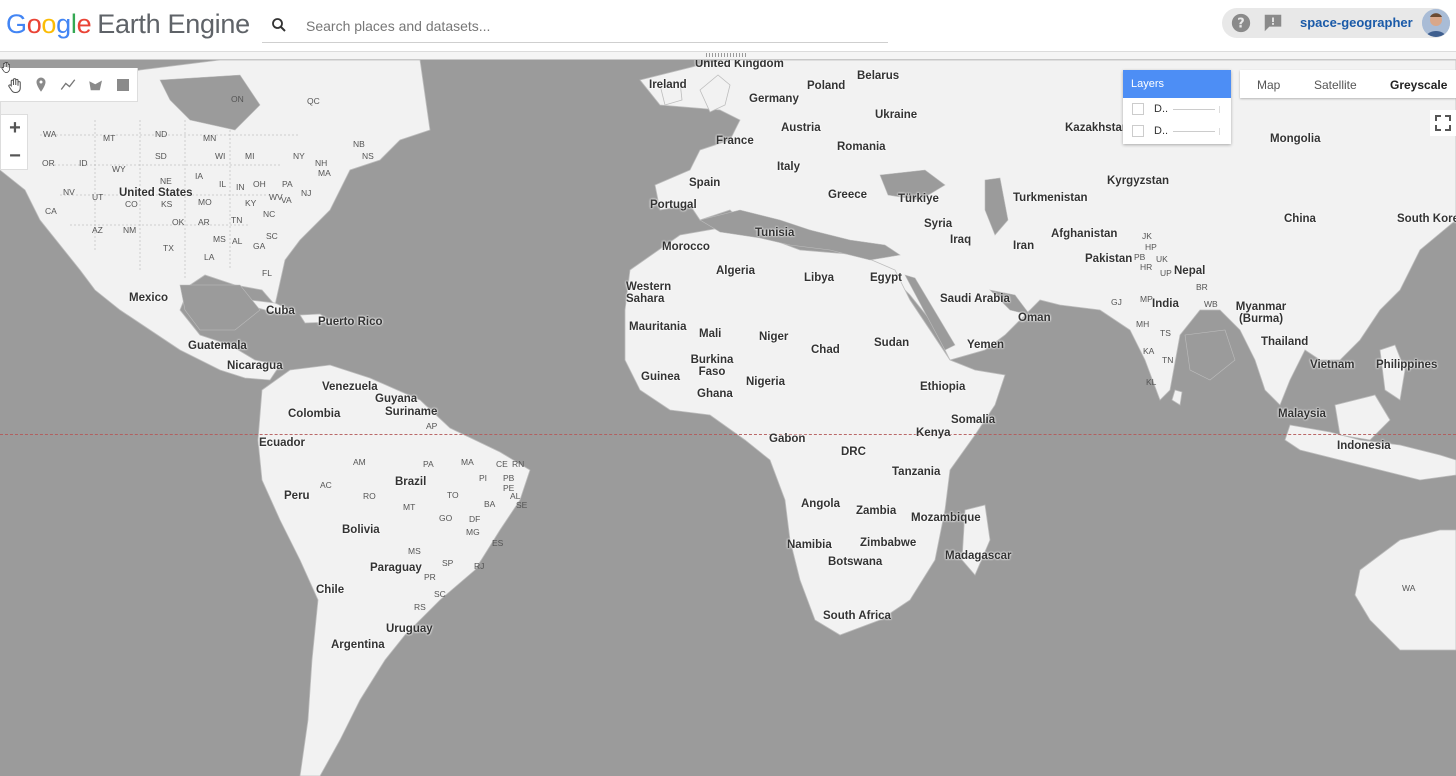 The width and height of the screenshot is (1456, 776). Describe the element at coordinates (728, 434) in the screenshot. I see `equator-line` at that location.